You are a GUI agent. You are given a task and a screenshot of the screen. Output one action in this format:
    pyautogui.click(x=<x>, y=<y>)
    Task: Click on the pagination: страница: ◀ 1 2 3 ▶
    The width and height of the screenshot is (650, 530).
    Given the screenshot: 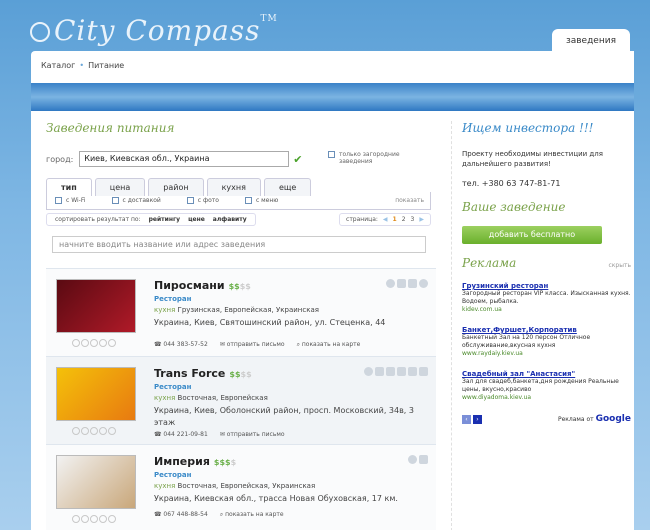 What is the action you would take?
    pyautogui.click(x=385, y=219)
    